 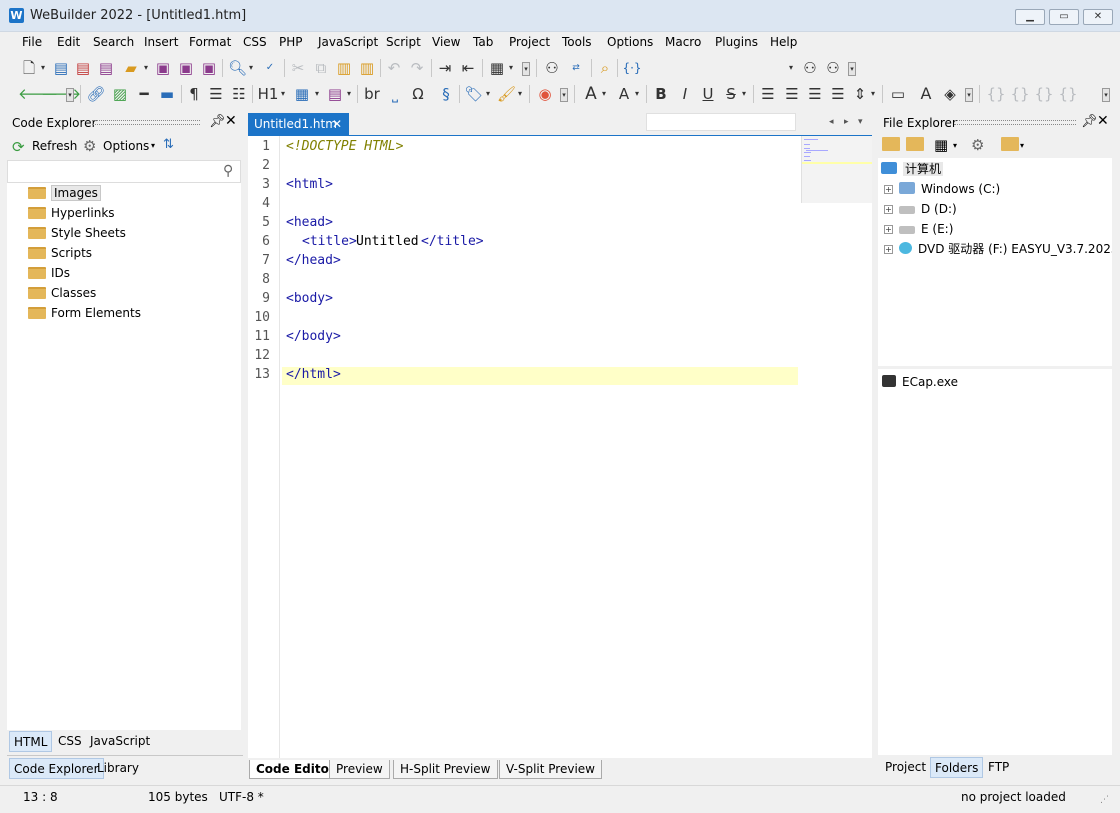 What do you see at coordinates (126, 146) in the screenshot?
I see `options-button: Options` at bounding box center [126, 146].